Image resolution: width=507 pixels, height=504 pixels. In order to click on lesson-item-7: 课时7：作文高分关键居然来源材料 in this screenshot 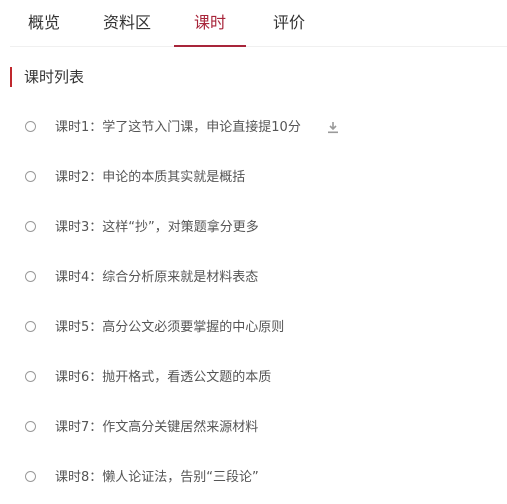, I will do `click(253, 429)`.